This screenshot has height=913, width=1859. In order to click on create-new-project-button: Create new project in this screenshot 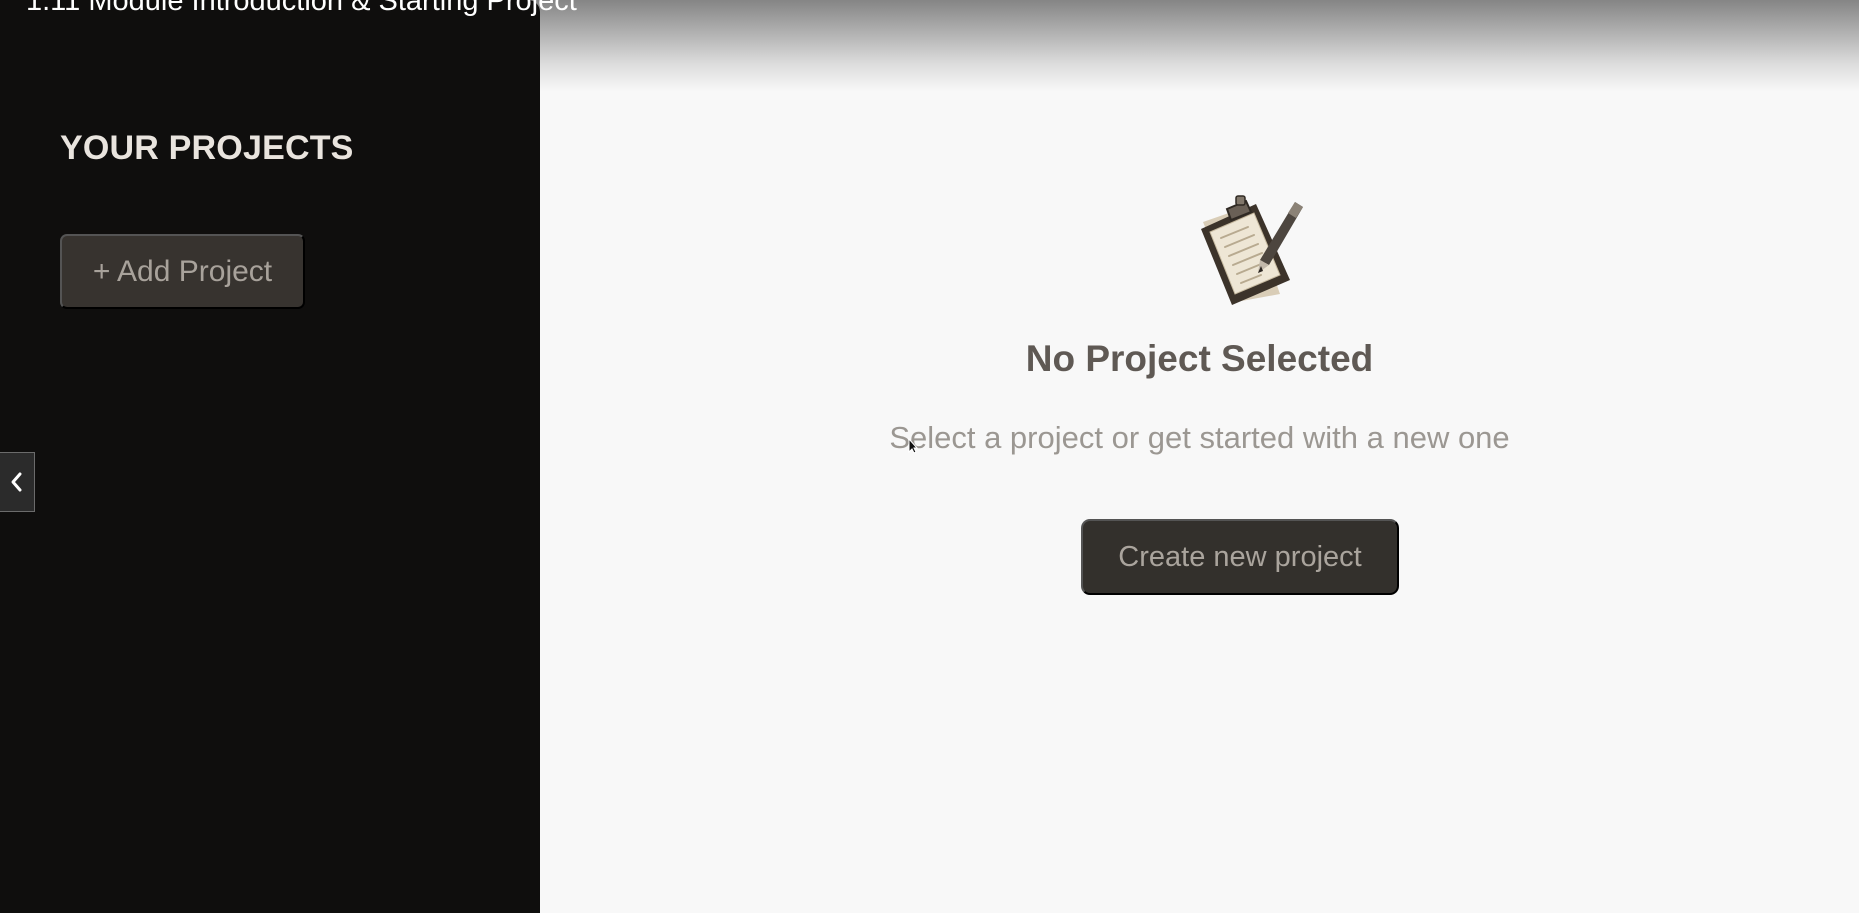, I will do `click(1240, 557)`.